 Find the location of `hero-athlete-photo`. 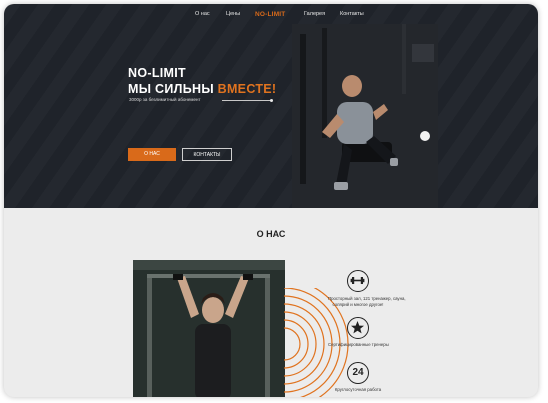

hero-athlete-photo is located at coordinates (365, 116).